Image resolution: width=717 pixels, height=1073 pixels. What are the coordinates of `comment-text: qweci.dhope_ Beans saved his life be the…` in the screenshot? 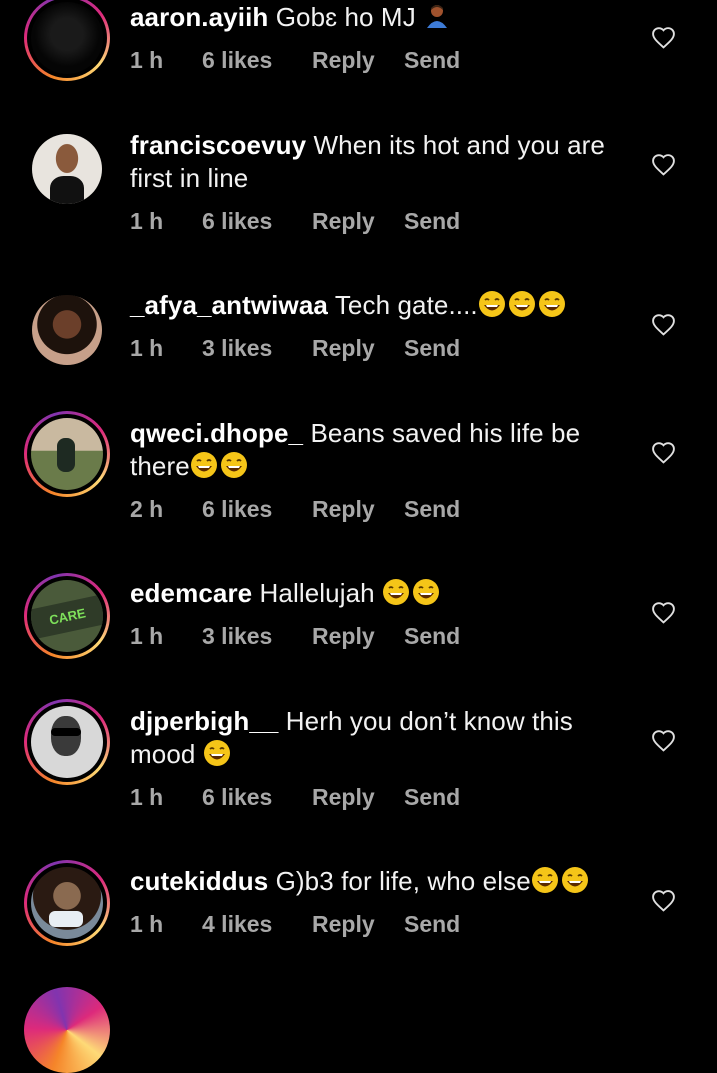 It's located at (380, 450).